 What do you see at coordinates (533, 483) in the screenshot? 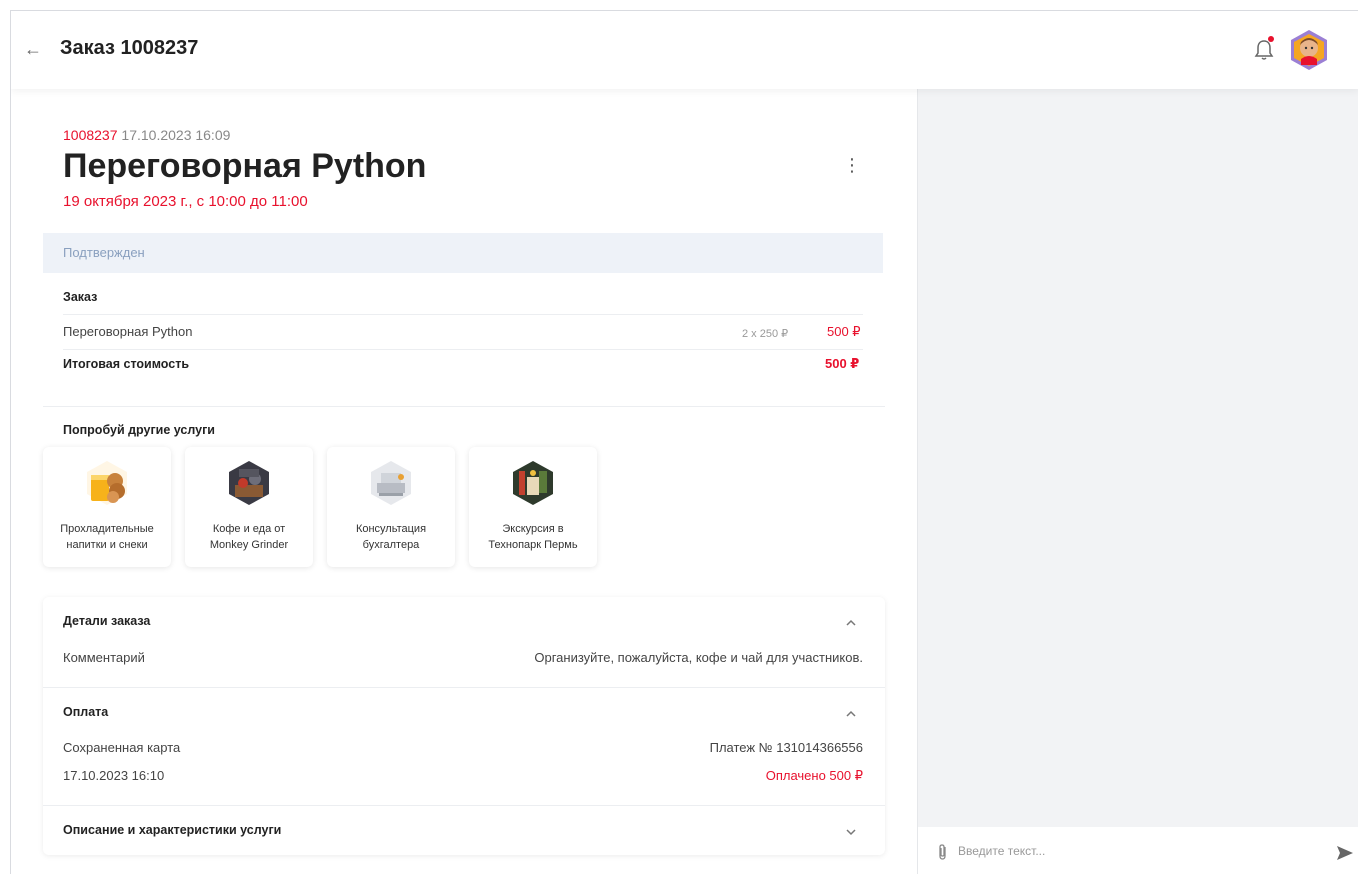
I see `excursion-image` at bounding box center [533, 483].